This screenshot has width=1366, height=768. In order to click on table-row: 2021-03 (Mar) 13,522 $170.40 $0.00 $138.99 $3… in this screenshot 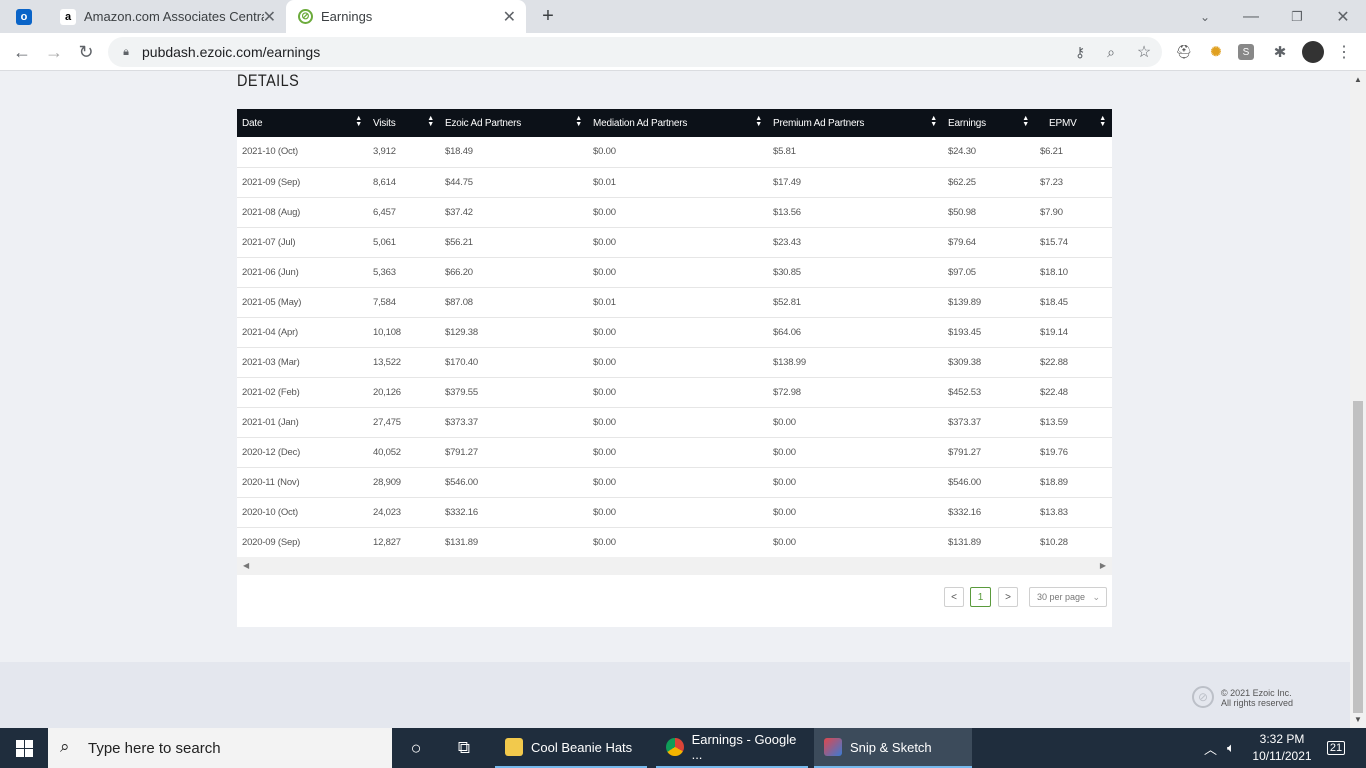, I will do `click(674, 362)`.